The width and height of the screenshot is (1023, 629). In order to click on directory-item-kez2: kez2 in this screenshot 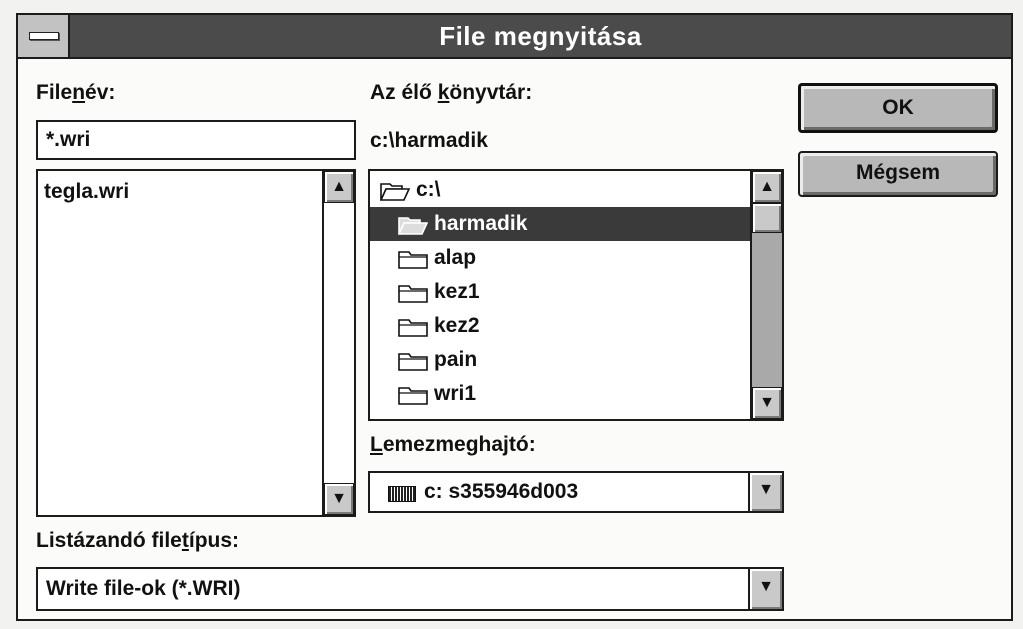, I will do `click(560, 326)`.